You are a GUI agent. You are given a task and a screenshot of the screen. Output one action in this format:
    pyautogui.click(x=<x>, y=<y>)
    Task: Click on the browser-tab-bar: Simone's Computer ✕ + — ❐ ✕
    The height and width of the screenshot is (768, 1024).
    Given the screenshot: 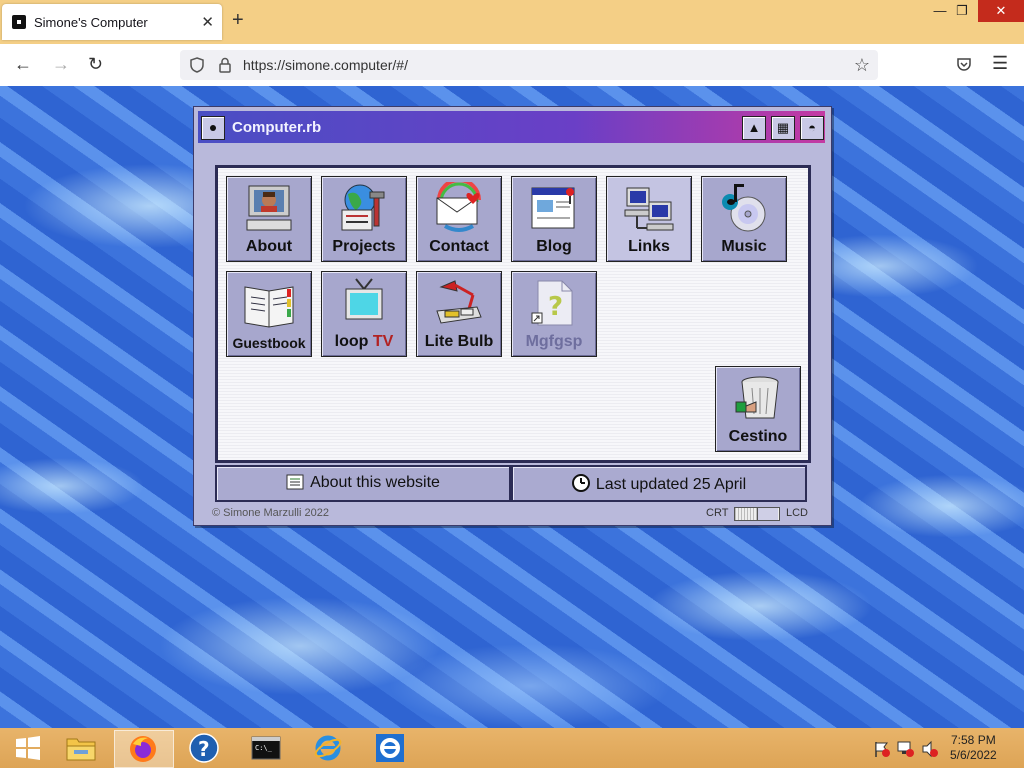 What is the action you would take?
    pyautogui.click(x=512, y=22)
    